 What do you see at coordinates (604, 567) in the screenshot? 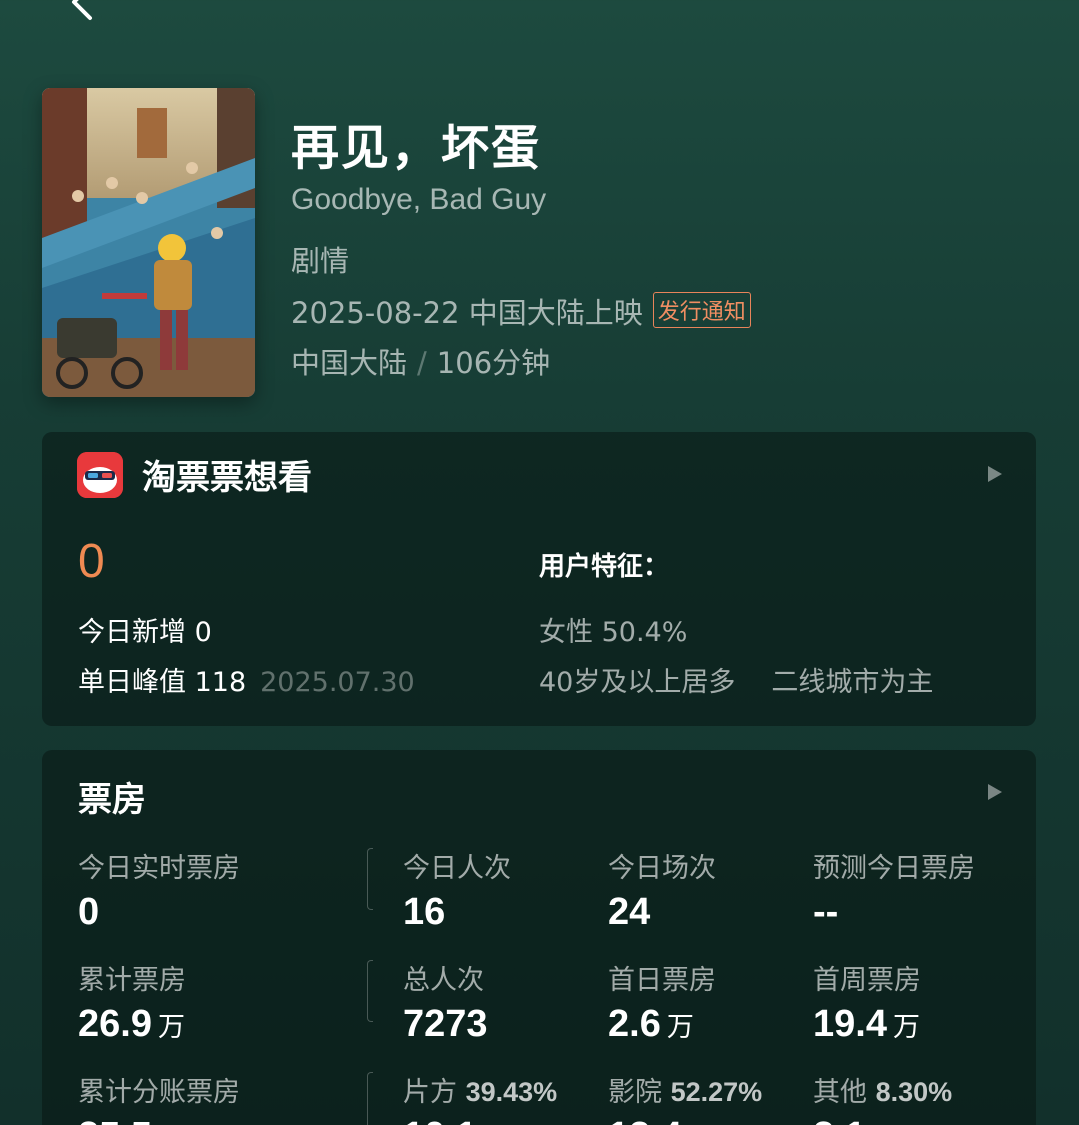
I see `user-features-title: 用户特征：` at bounding box center [604, 567].